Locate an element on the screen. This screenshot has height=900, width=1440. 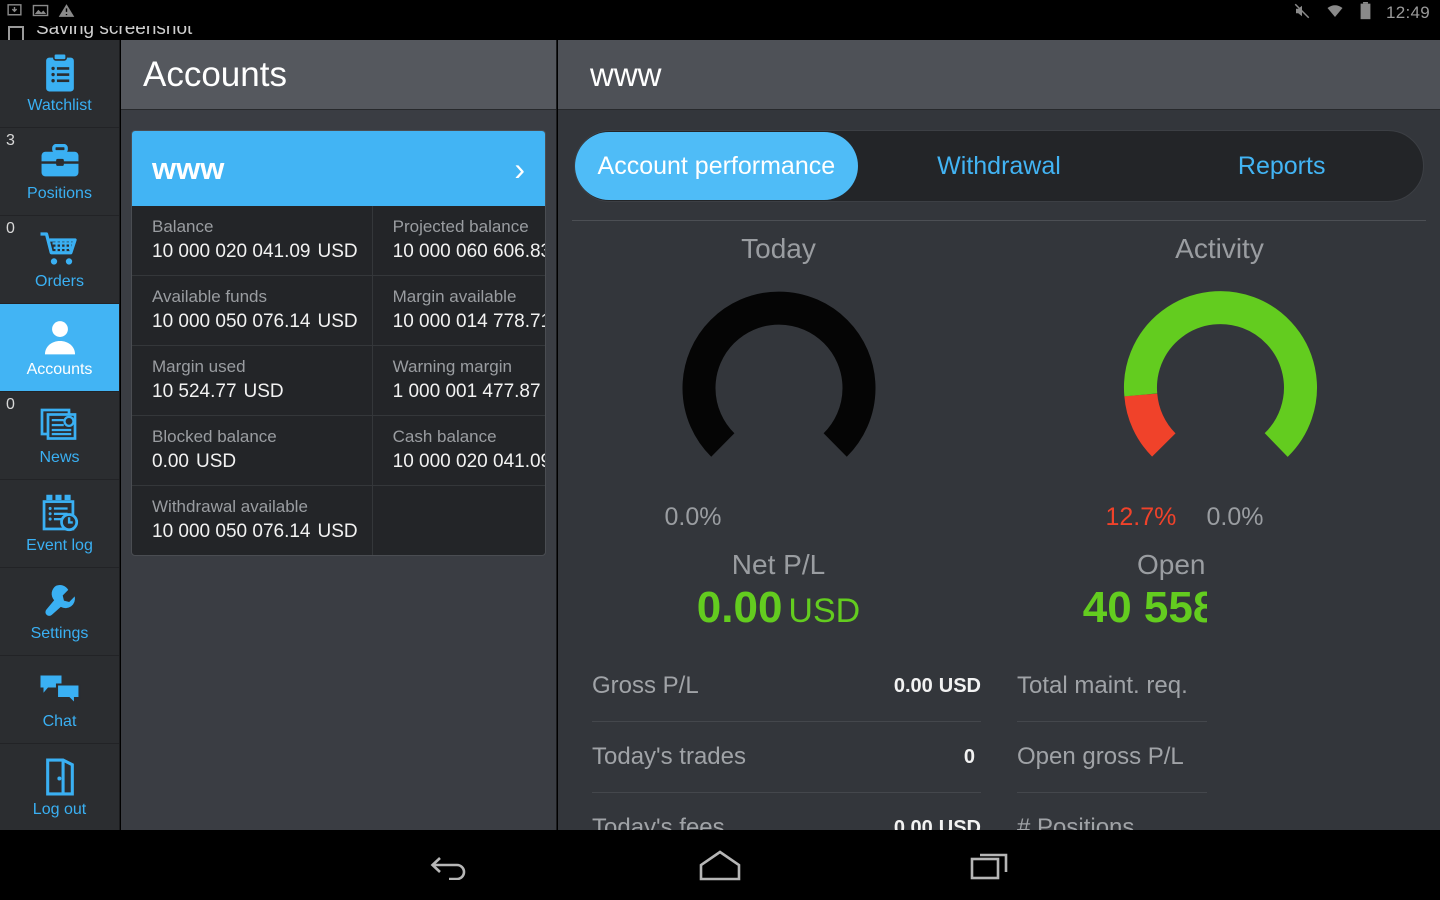
account-field-projected-balance: Projected balance 10 000 060 606.83USD is located at coordinates (459, 241).